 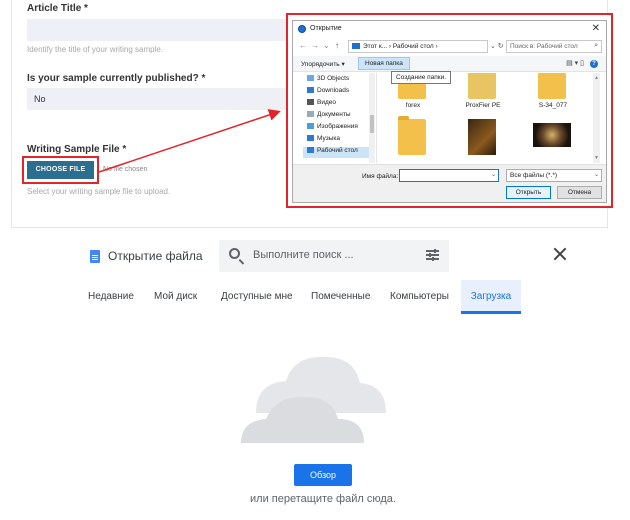 What do you see at coordinates (323, 64) in the screenshot?
I see `organize-menu: Упорядочить ▾` at bounding box center [323, 64].